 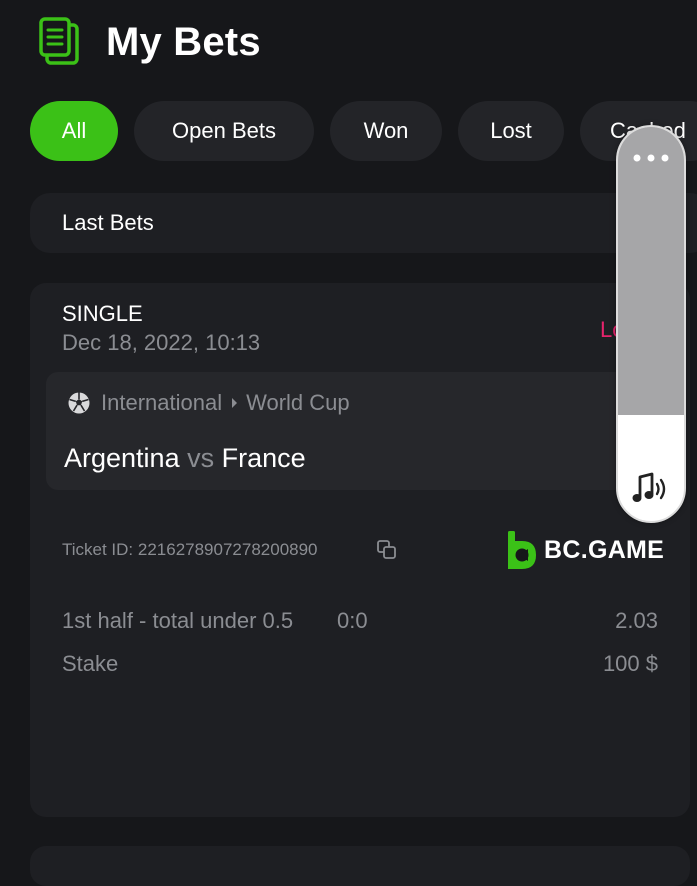 What do you see at coordinates (224, 131) in the screenshot?
I see `filter-tab-open-bets: Open Bets` at bounding box center [224, 131].